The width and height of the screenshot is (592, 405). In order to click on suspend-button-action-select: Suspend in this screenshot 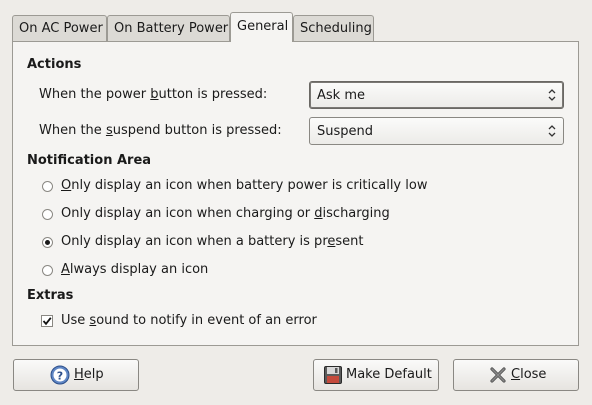, I will do `click(436, 131)`.